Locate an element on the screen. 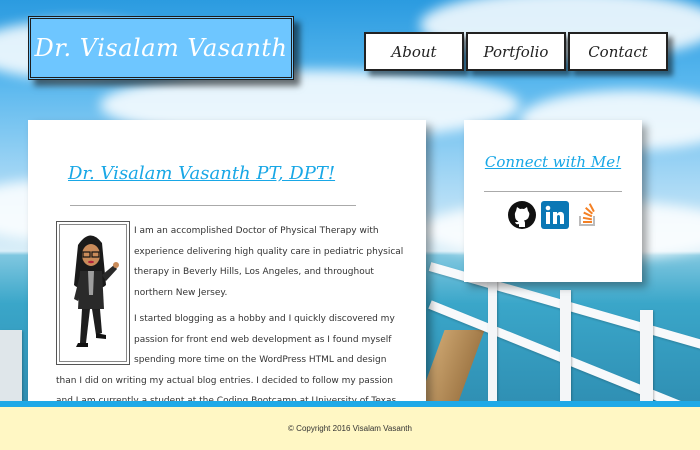 The width and height of the screenshot is (700, 450). main-nav: About Portfolio Contact is located at coordinates (517, 51).